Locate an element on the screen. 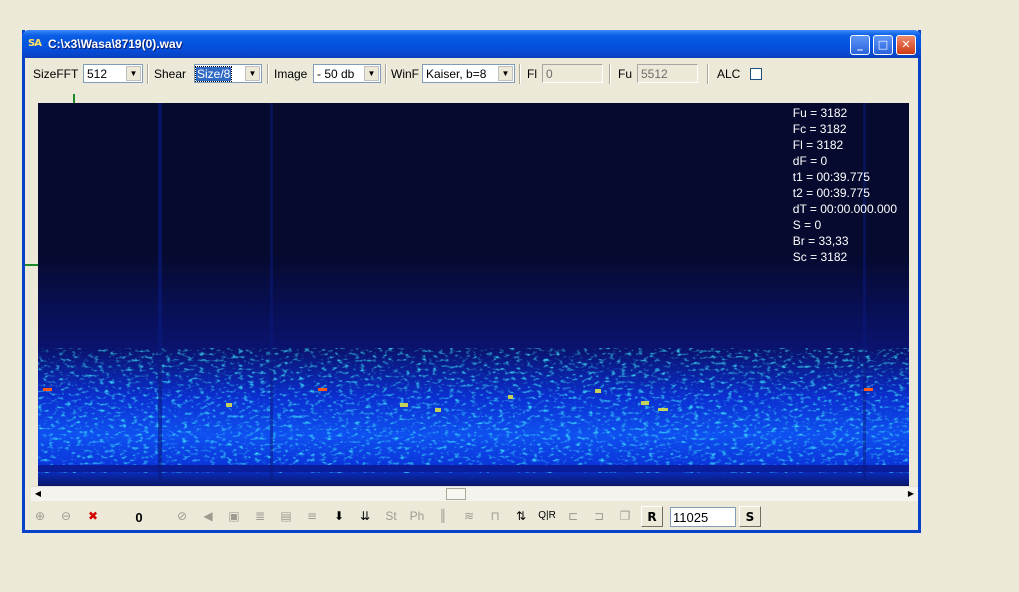 The width and height of the screenshot is (1019, 592). fu-label: Fu is located at coordinates (625, 74).